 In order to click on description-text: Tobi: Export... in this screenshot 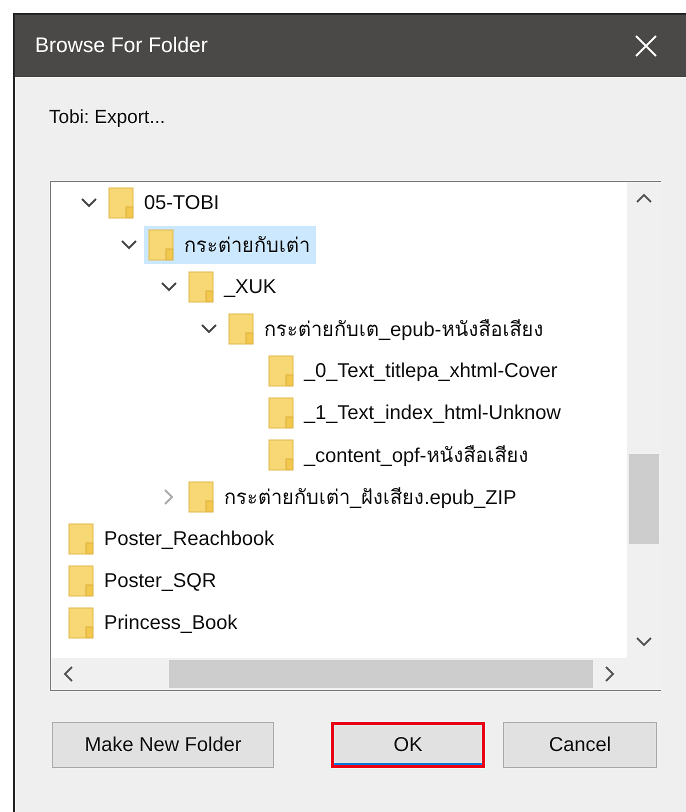, I will do `click(107, 118)`.